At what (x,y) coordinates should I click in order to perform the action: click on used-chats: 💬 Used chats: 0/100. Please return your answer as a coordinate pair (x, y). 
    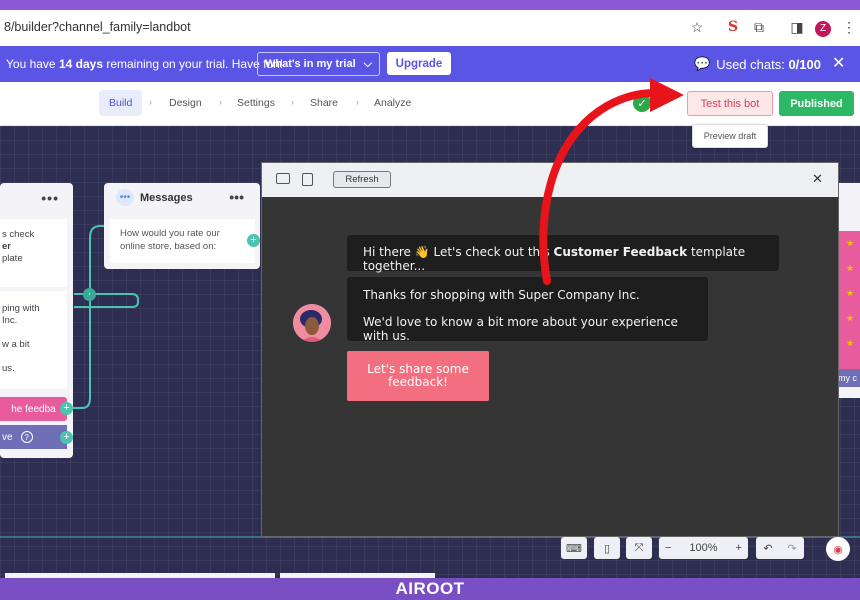
    Looking at the image, I should click on (757, 64).